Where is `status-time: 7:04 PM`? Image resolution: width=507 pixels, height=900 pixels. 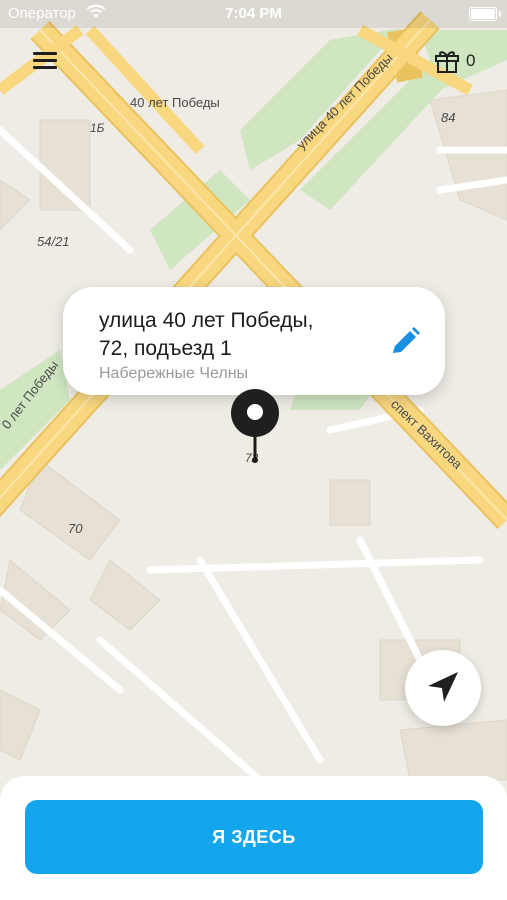
status-time: 7:04 PM is located at coordinates (253, 13).